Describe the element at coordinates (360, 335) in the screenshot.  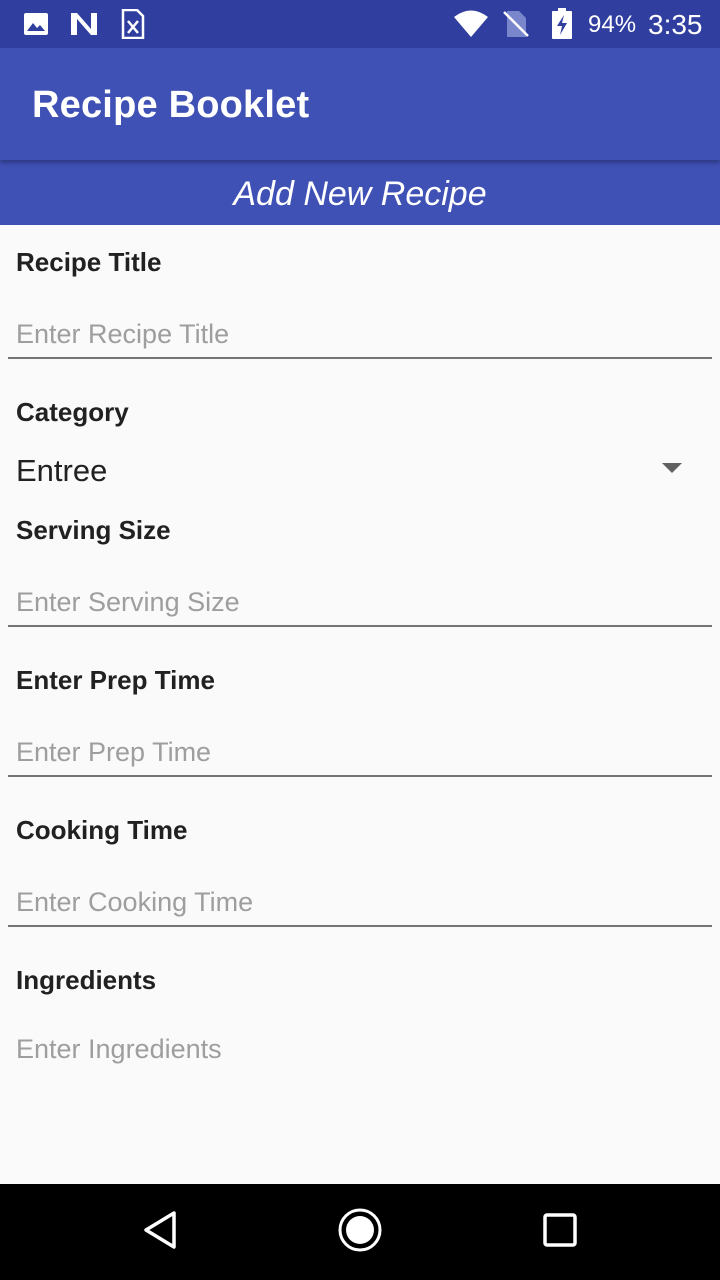
I see `recipe-title-input` at that location.